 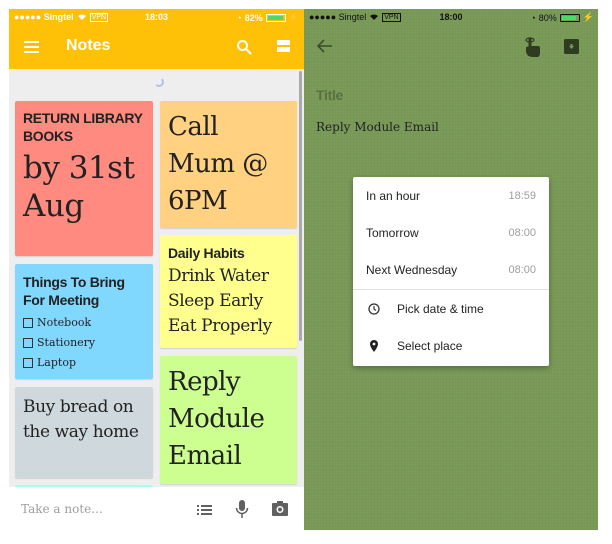 What do you see at coordinates (329, 95) in the screenshot?
I see `note-title-input: Title` at bounding box center [329, 95].